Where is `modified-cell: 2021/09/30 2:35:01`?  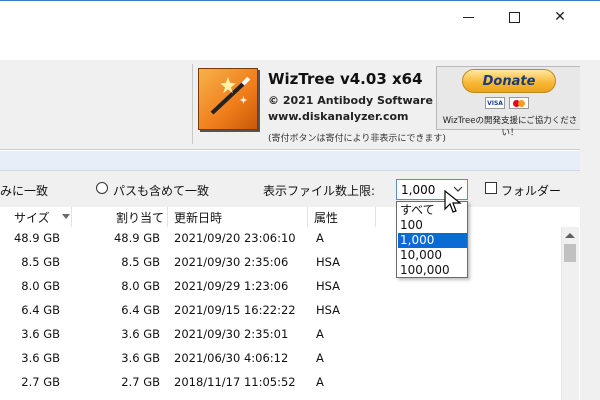
modified-cell: 2021/09/30 2:35:01 is located at coordinates (231, 334).